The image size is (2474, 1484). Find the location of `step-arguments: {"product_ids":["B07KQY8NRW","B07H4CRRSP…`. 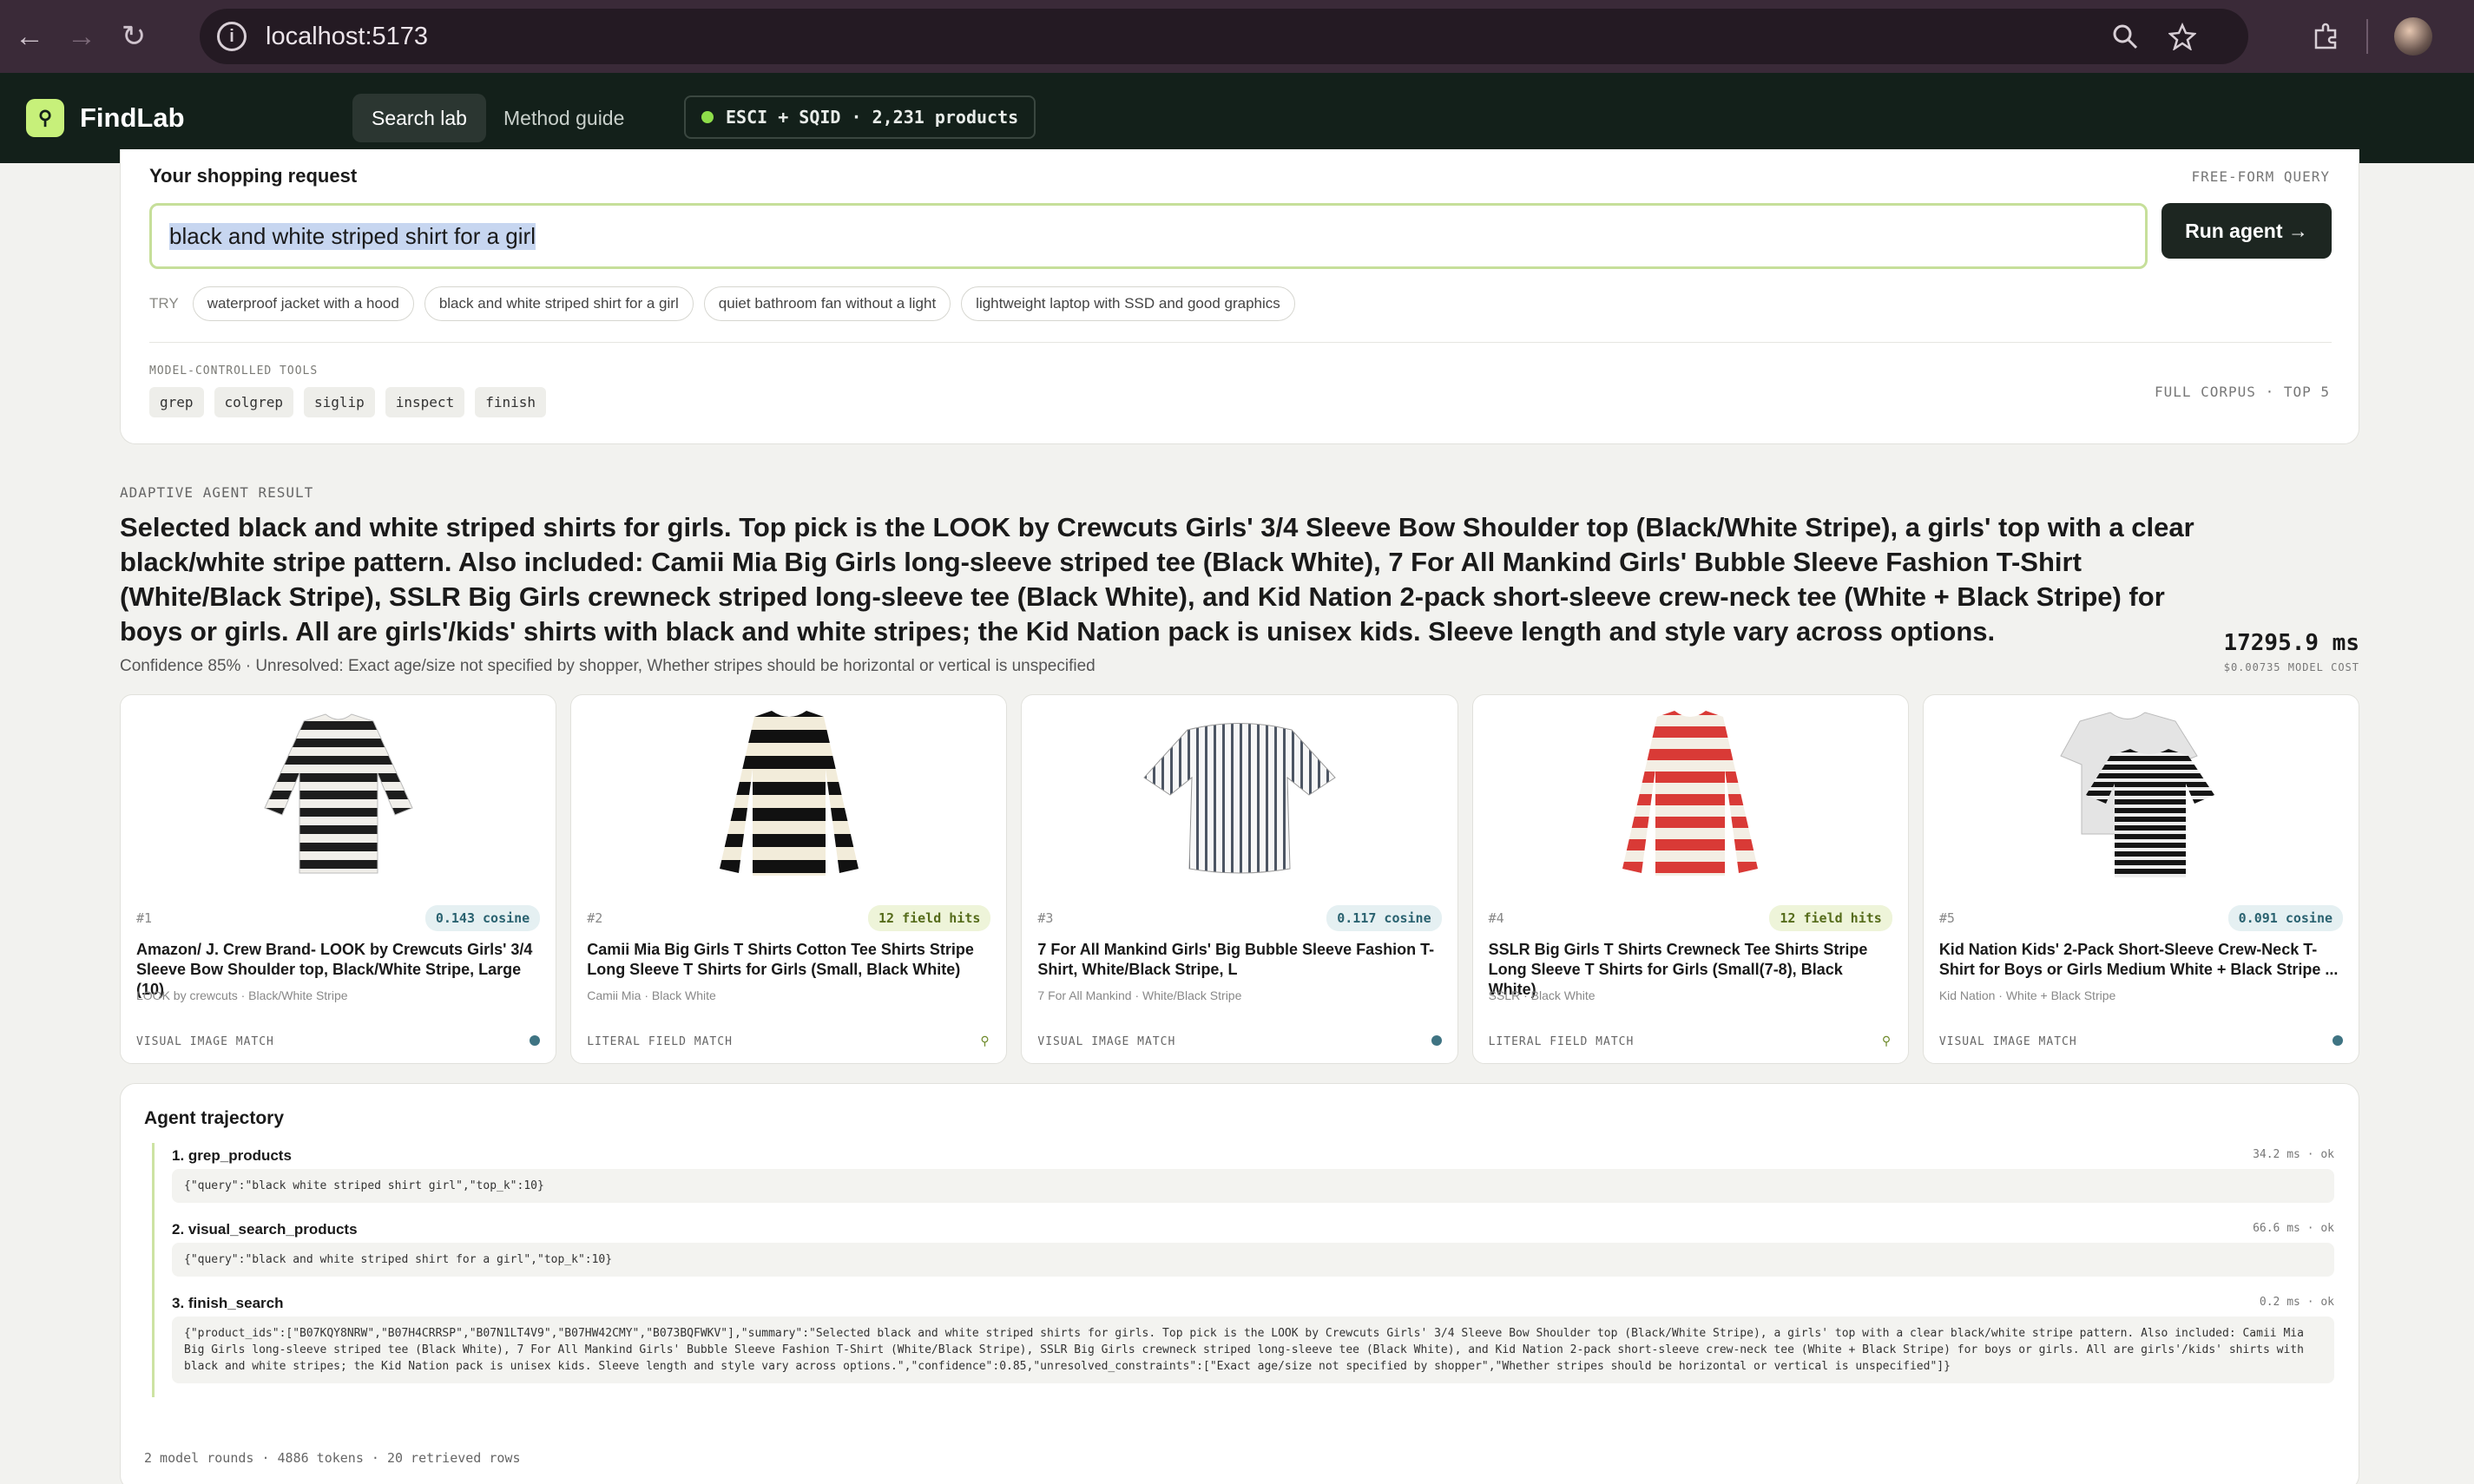

step-arguments: {"product_ids":["B07KQY8NRW","B07H4CRRSP… is located at coordinates (1253, 1350).